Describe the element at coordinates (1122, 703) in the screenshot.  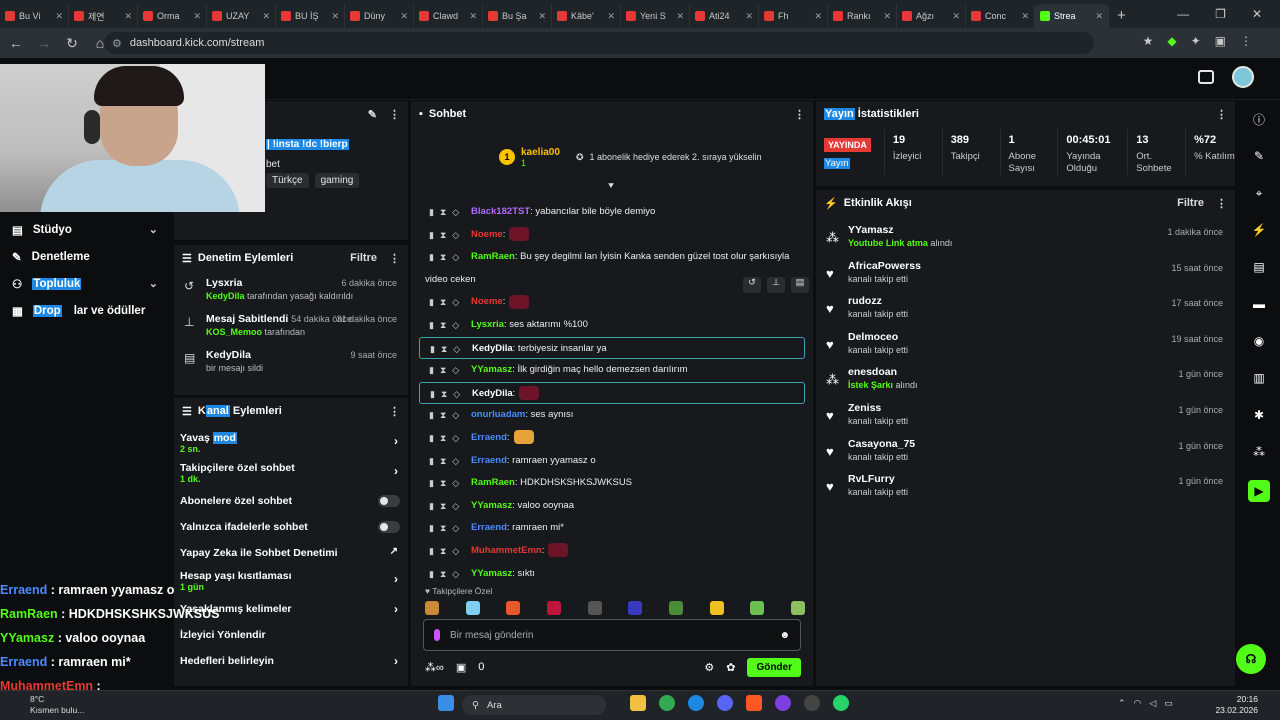
I see `chevron-up-icon: ⌃` at that location.